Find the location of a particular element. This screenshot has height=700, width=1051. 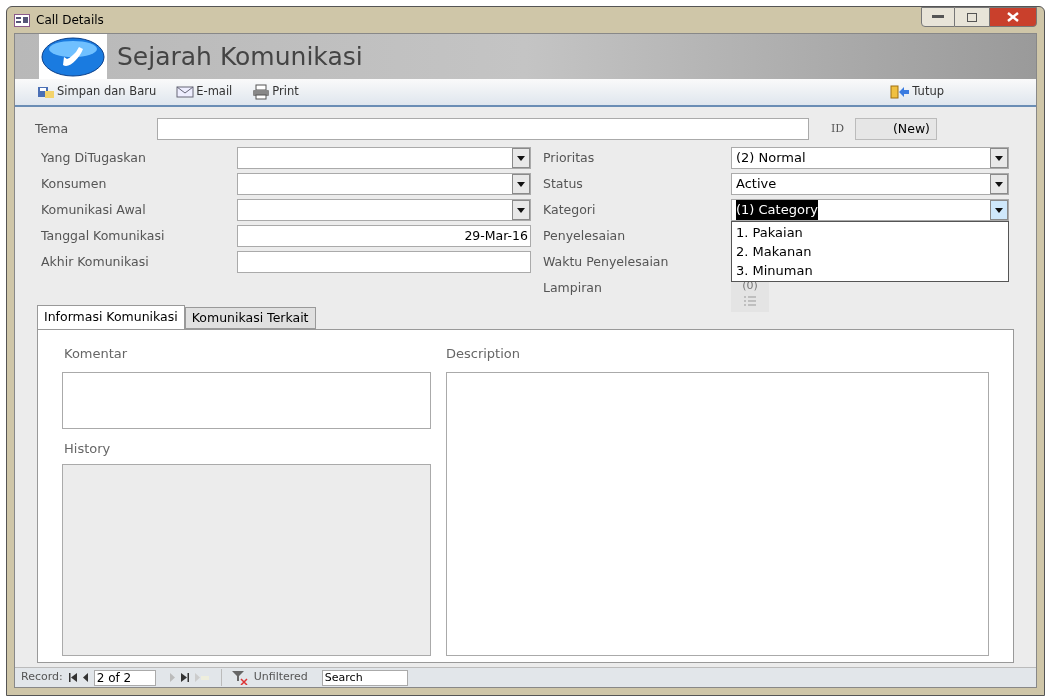

field-label: Prioritas is located at coordinates (569, 157).